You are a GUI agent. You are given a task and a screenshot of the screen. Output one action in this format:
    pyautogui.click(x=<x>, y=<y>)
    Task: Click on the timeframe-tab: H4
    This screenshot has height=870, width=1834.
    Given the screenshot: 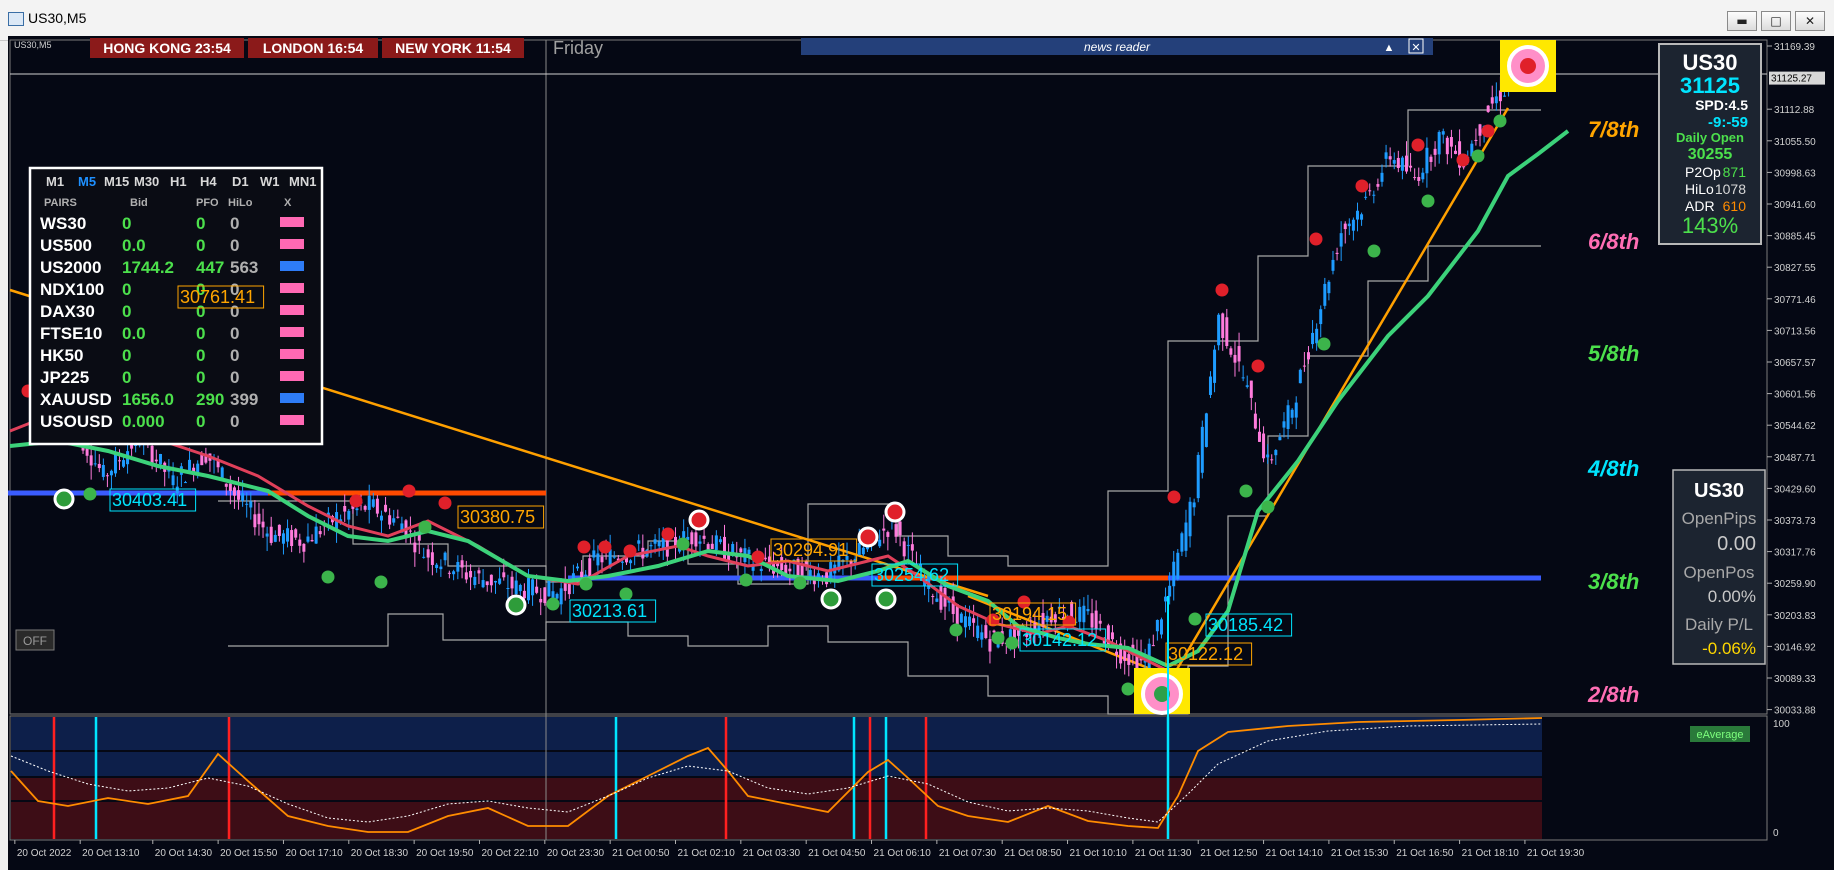 What is the action you would take?
    pyautogui.click(x=208, y=181)
    